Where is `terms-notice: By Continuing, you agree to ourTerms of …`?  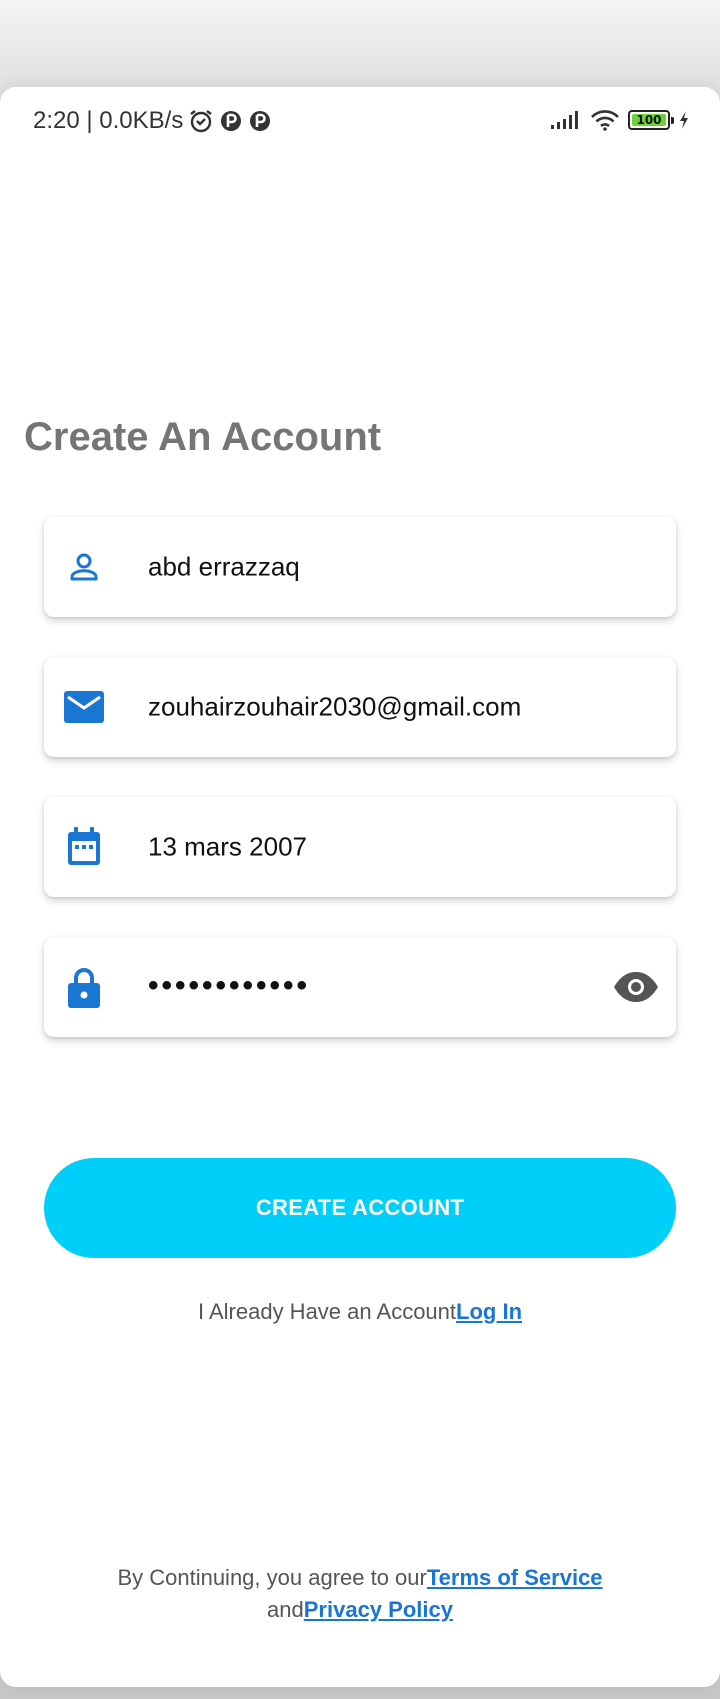
terms-notice: By Continuing, you agree to ourTerms of … is located at coordinates (360, 1594).